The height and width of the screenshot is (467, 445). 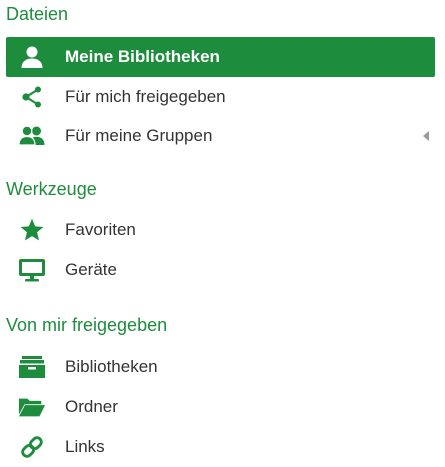 What do you see at coordinates (91, 269) in the screenshot?
I see `nav-item-label: Geräte` at bounding box center [91, 269].